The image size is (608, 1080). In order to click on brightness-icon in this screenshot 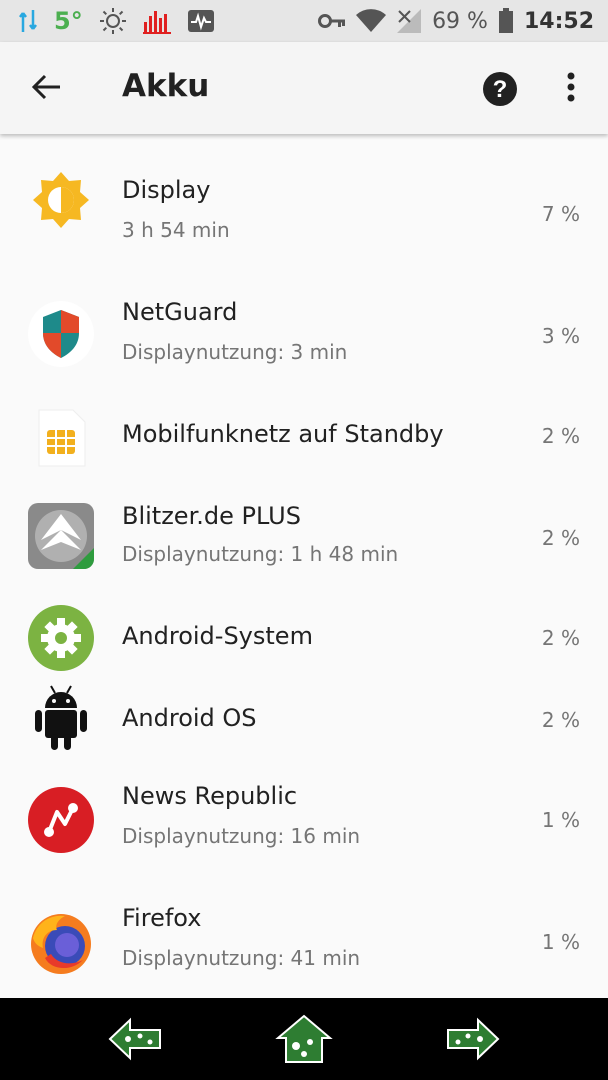, I will do `click(113, 21)`.